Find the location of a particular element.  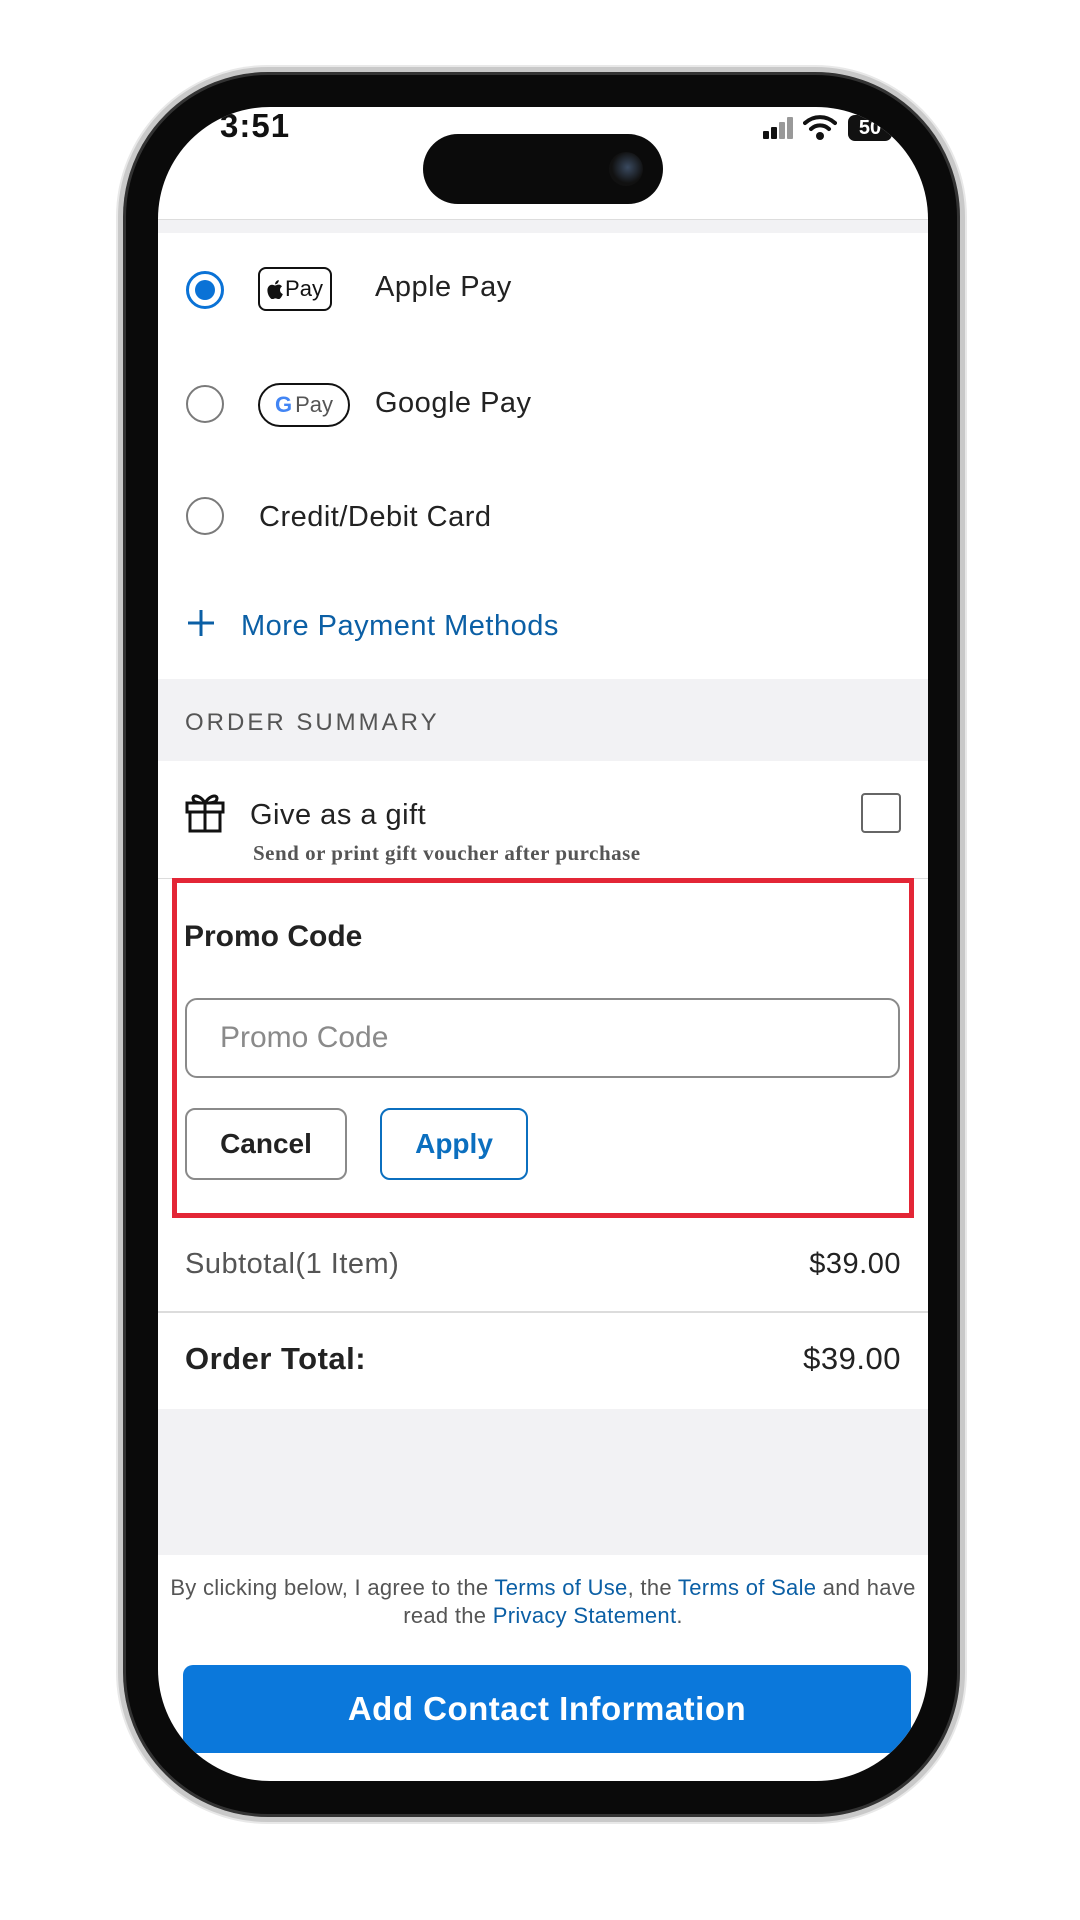

cancel-button: Cancel is located at coordinates (266, 1144).